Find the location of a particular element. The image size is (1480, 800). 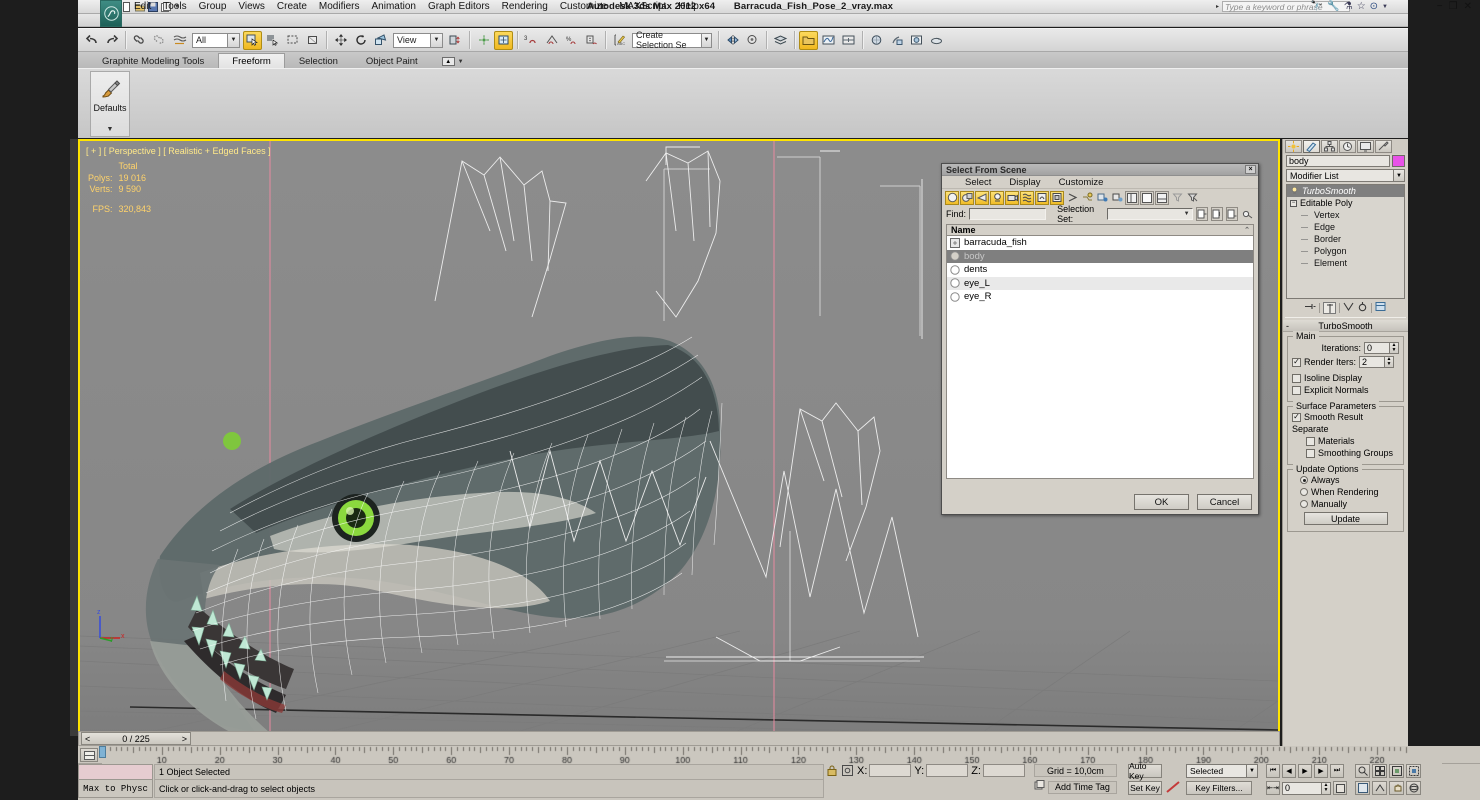

curve-editor-icon is located at coordinates (828, 40).